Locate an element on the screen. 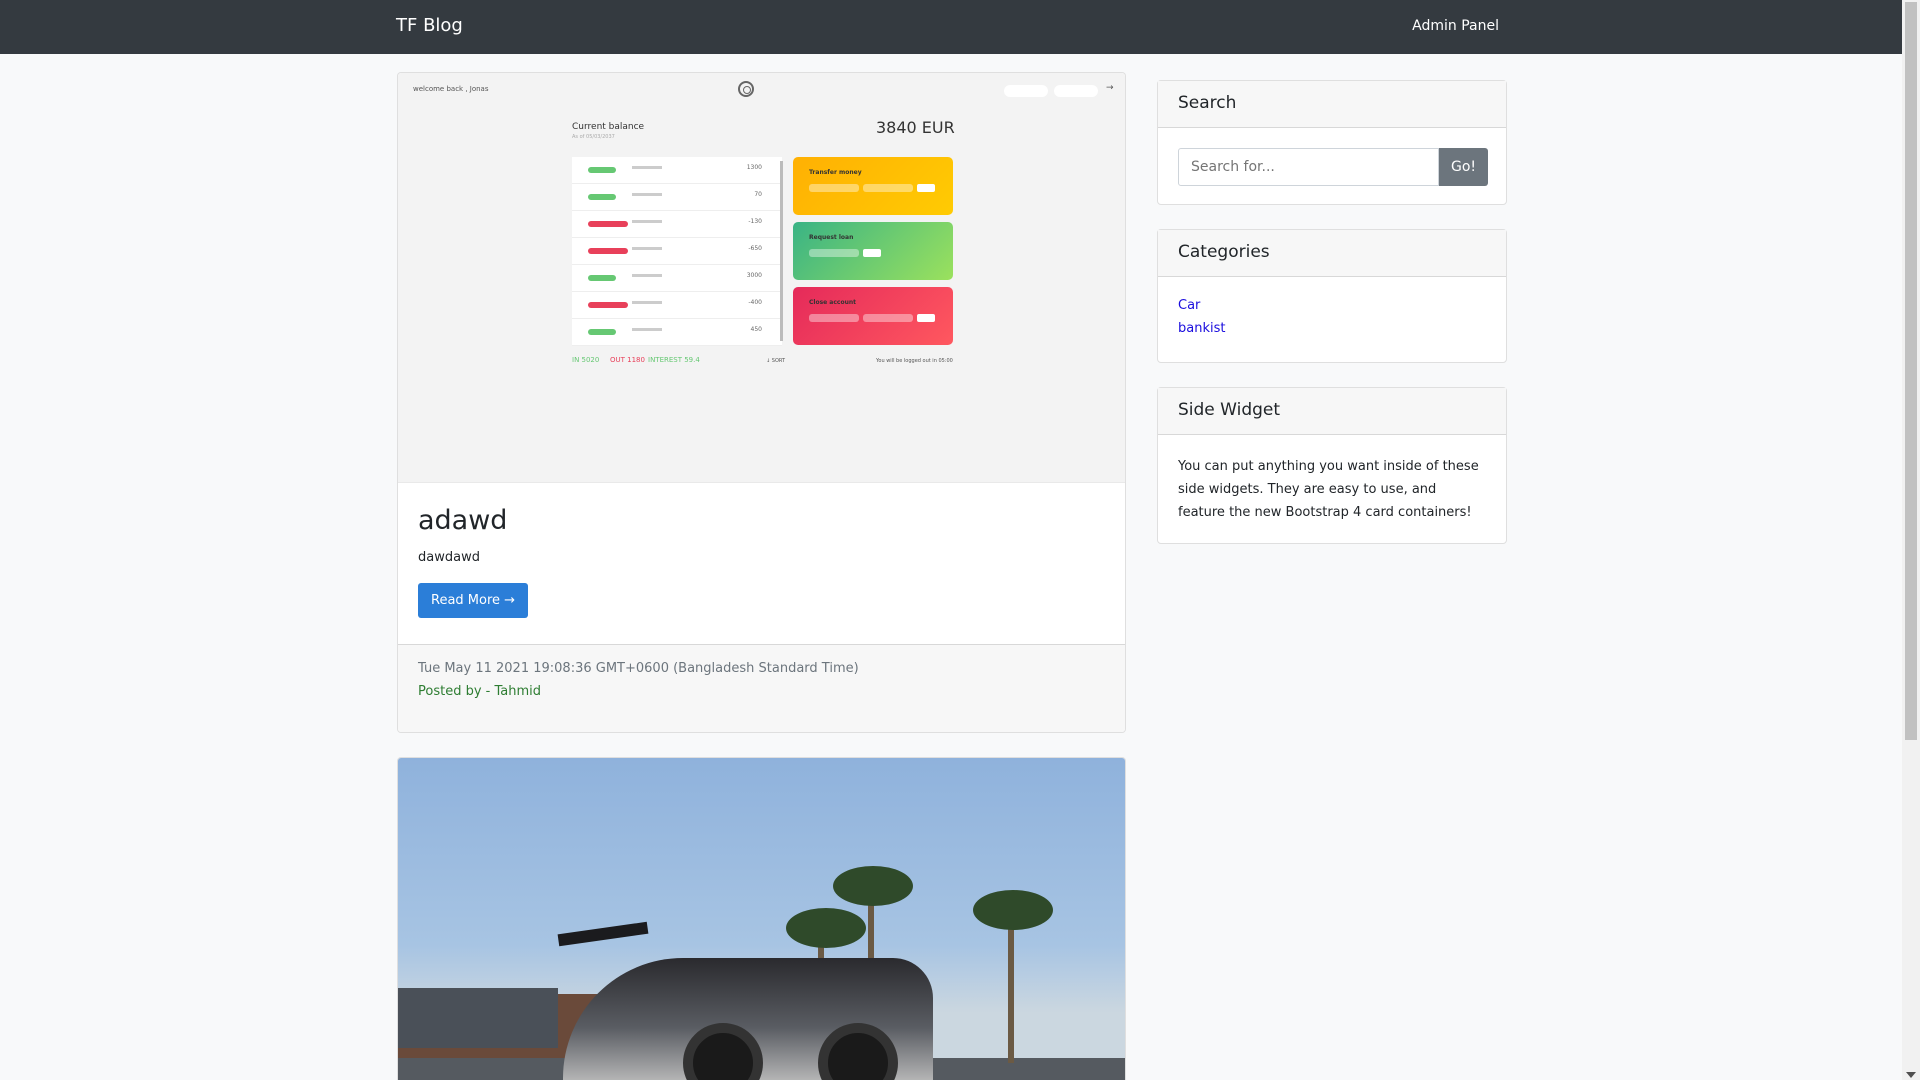 This screenshot has width=1920, height=1080. loan-panel: Request loan is located at coordinates (873, 251).